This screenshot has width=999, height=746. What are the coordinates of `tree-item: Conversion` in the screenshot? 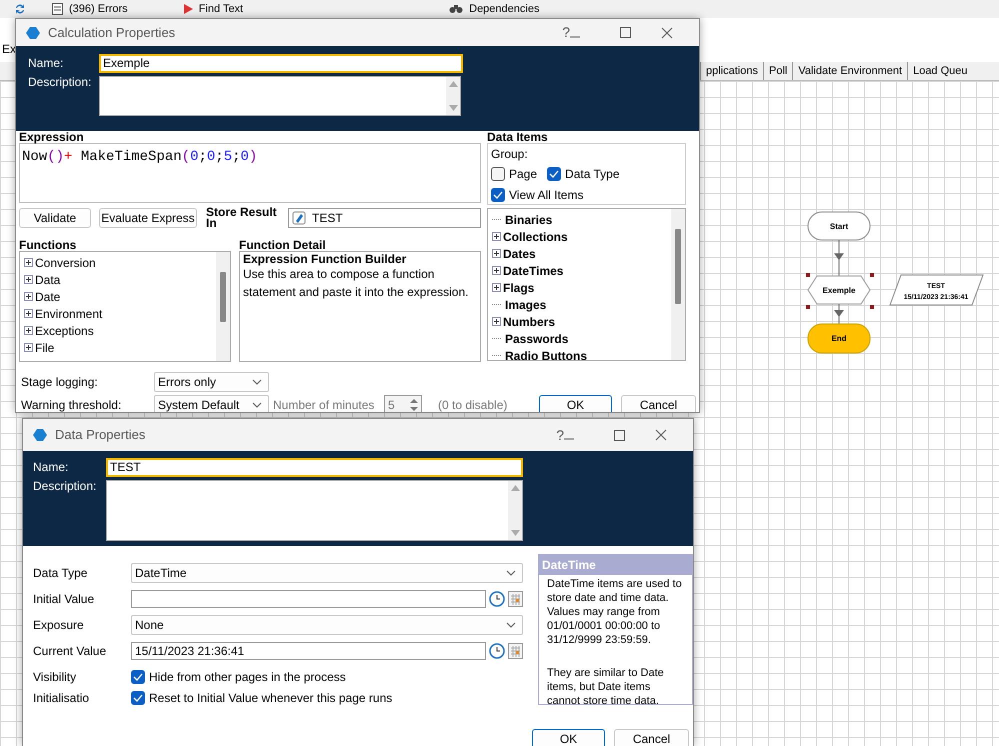 It's located at (65, 263).